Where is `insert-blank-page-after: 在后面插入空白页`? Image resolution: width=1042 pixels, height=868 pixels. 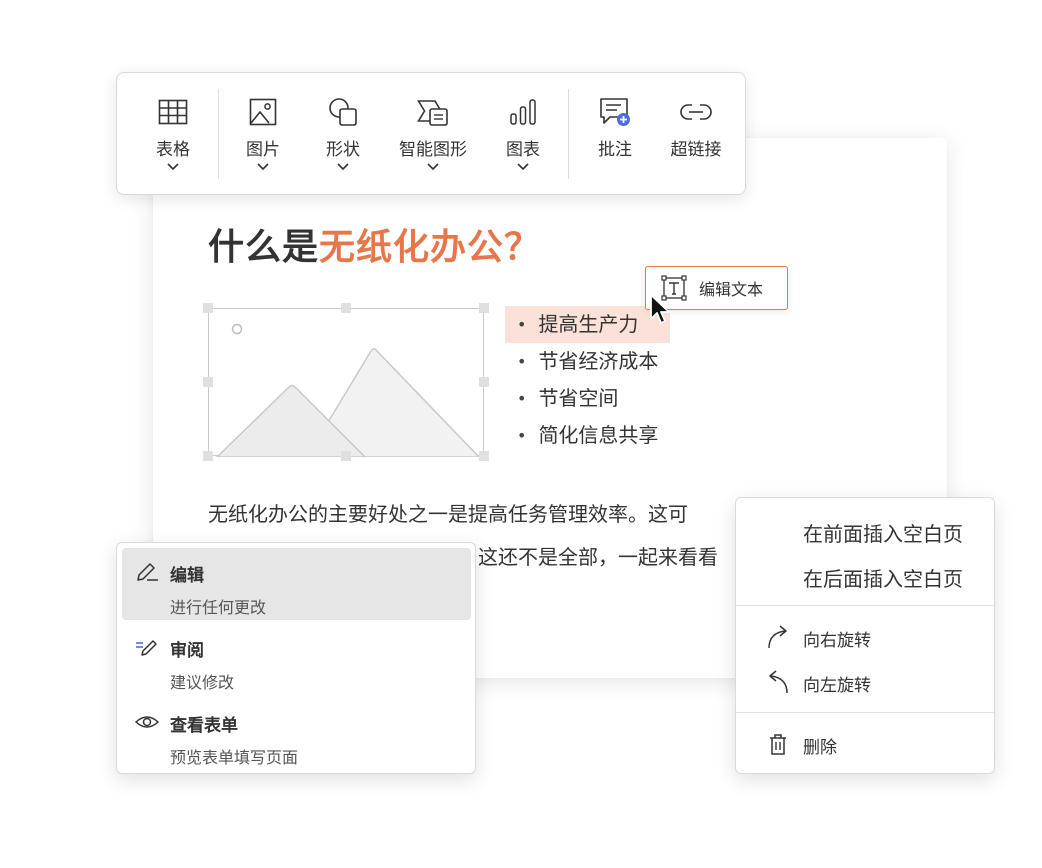
insert-blank-page-after: 在后面插入空白页 is located at coordinates (865, 575).